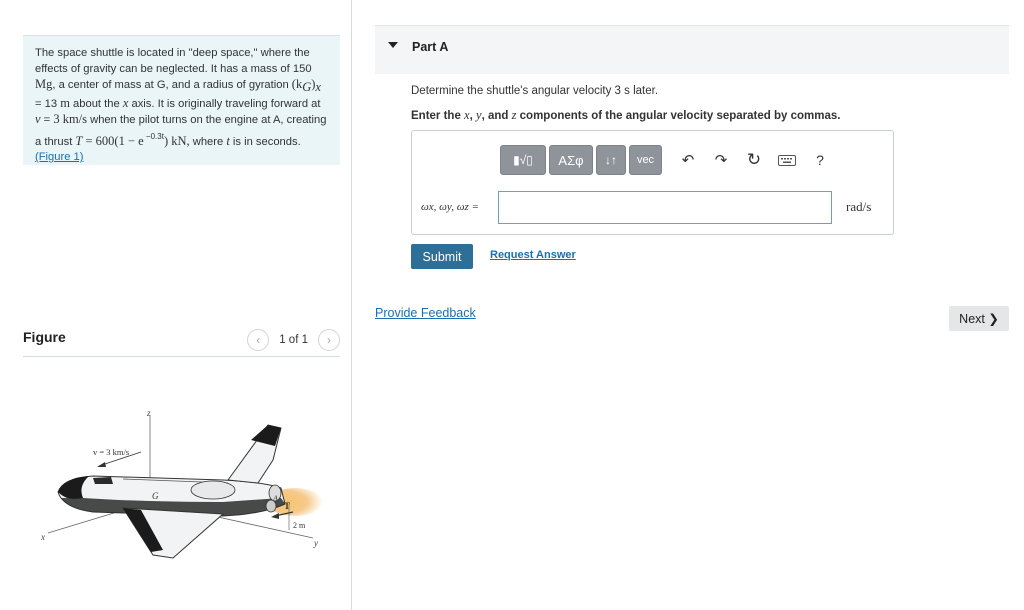  Describe the element at coordinates (181, 483) in the screenshot. I see `space-shuttle-diagram: z x y v = 3 km/s G A T 2 m` at that location.